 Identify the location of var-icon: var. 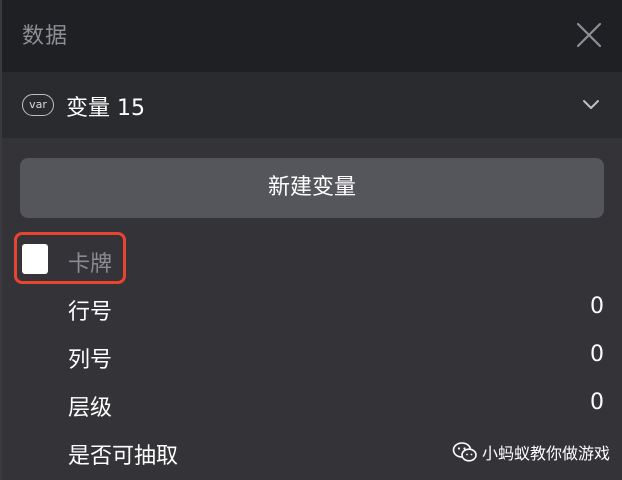
(38, 105).